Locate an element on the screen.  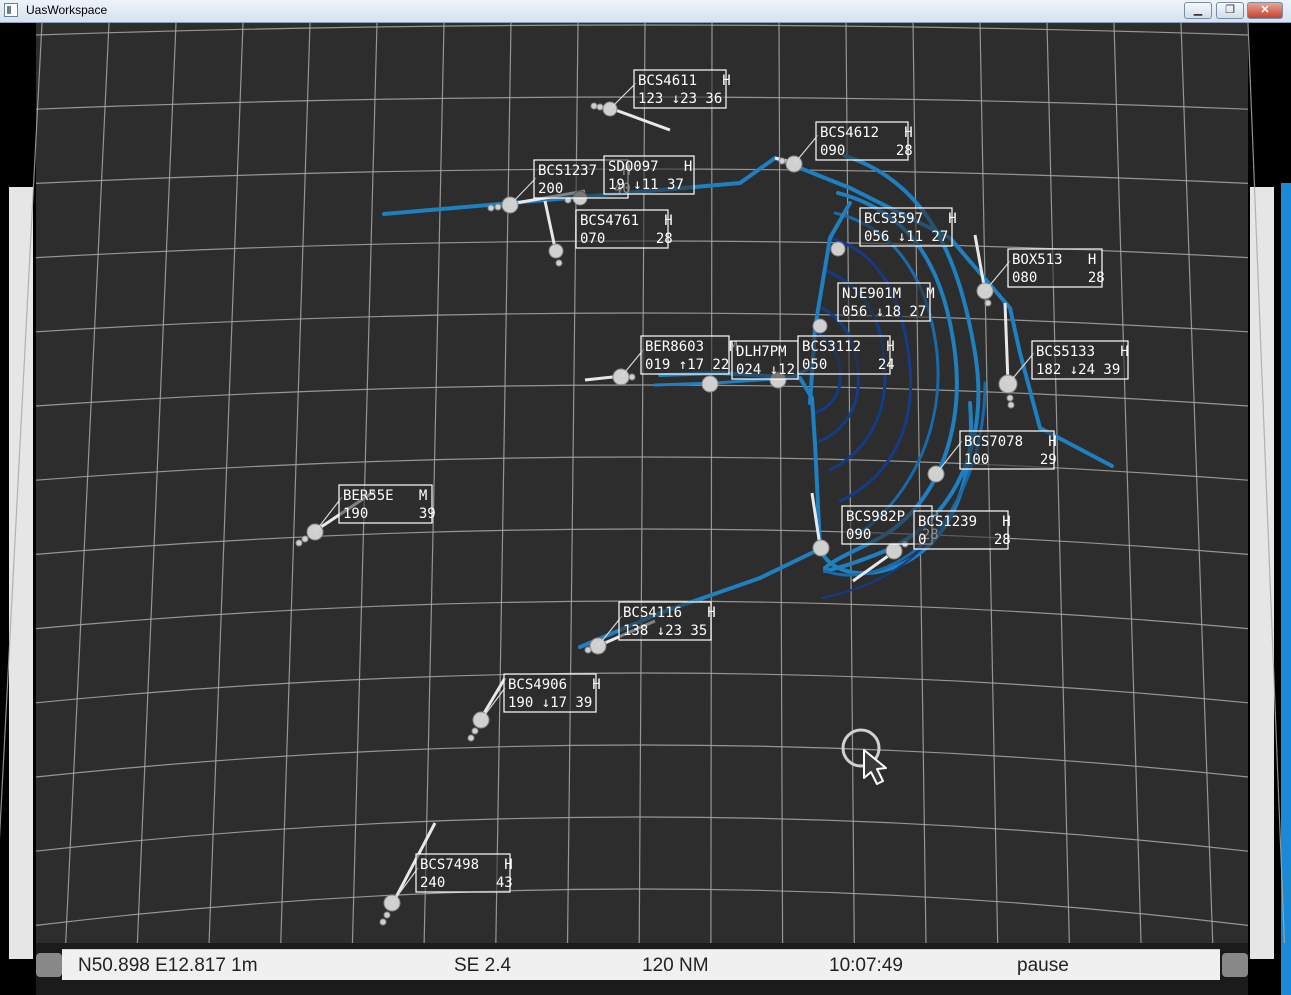
aircraft-label-sdo097: SDO097 H 19 ↓11 37 is located at coordinates (649, 175).